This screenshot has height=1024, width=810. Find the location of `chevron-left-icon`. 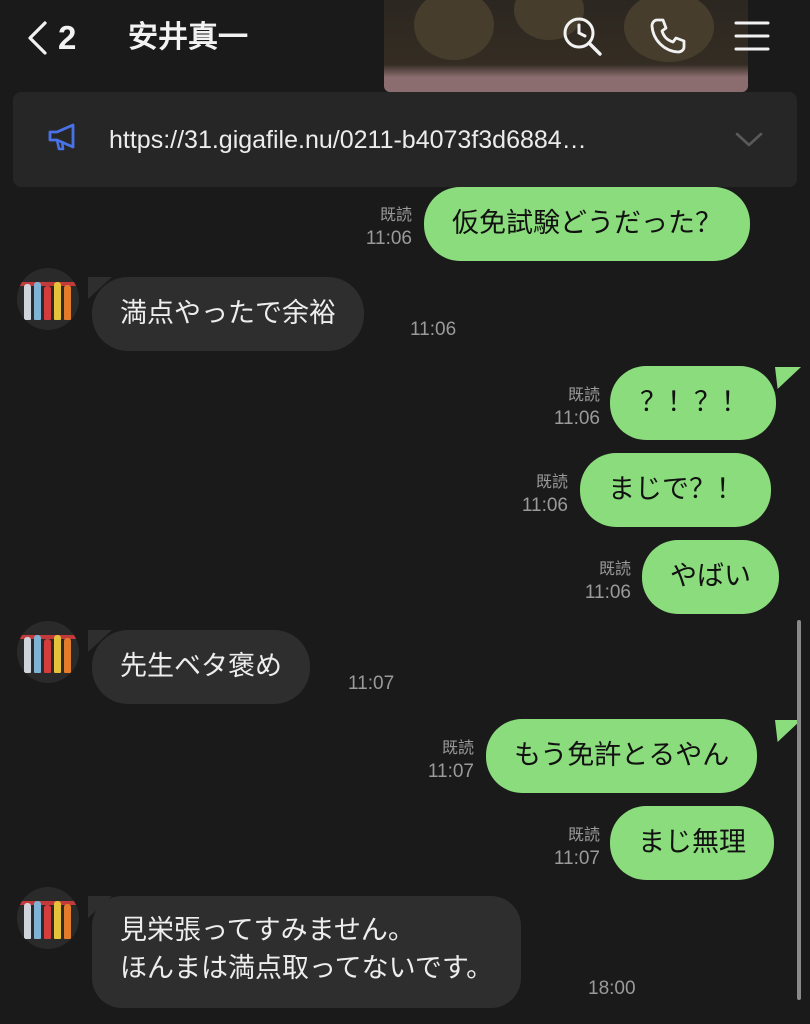

chevron-left-icon is located at coordinates (37, 38).